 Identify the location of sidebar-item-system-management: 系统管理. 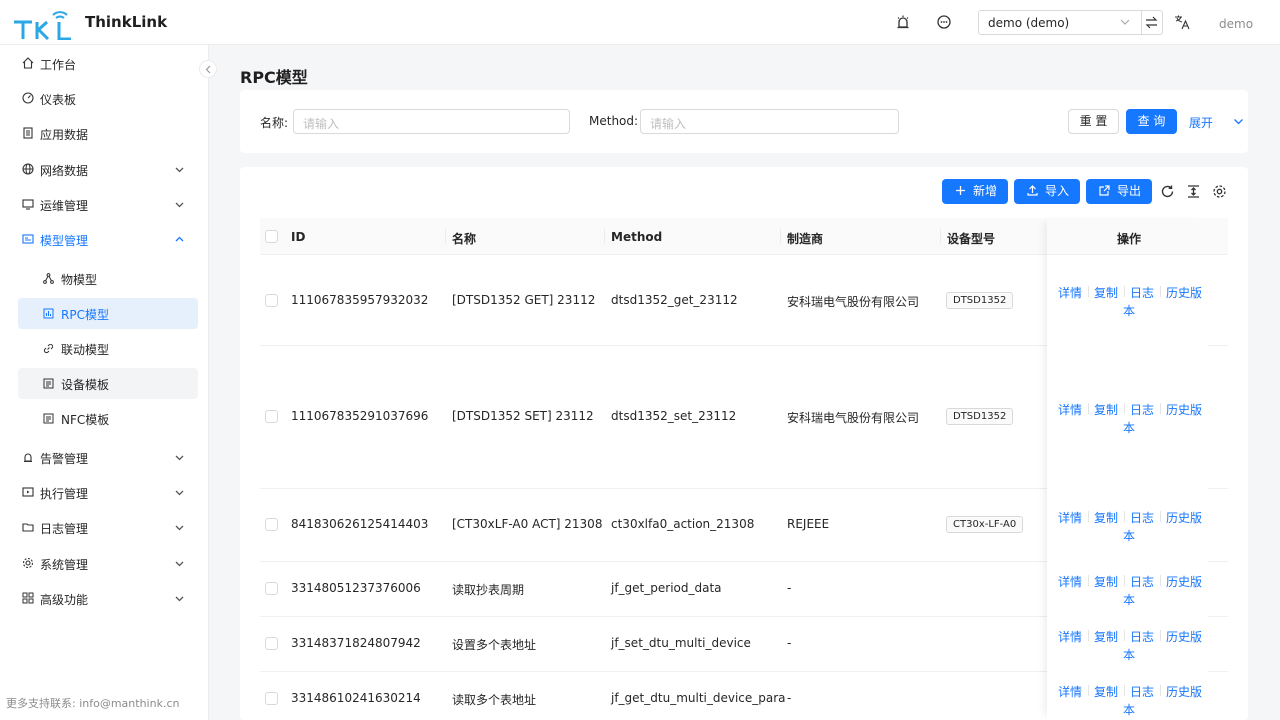
(104, 563).